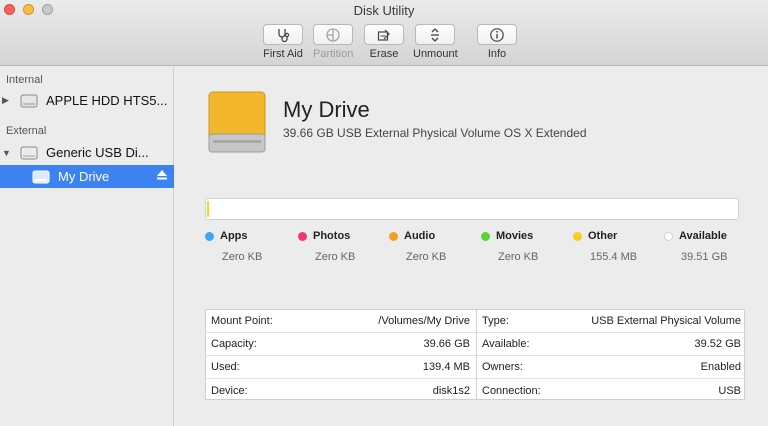 This screenshot has height=426, width=768. What do you see at coordinates (704, 257) in the screenshot?
I see `legend-value: 39.51 GB` at bounding box center [704, 257].